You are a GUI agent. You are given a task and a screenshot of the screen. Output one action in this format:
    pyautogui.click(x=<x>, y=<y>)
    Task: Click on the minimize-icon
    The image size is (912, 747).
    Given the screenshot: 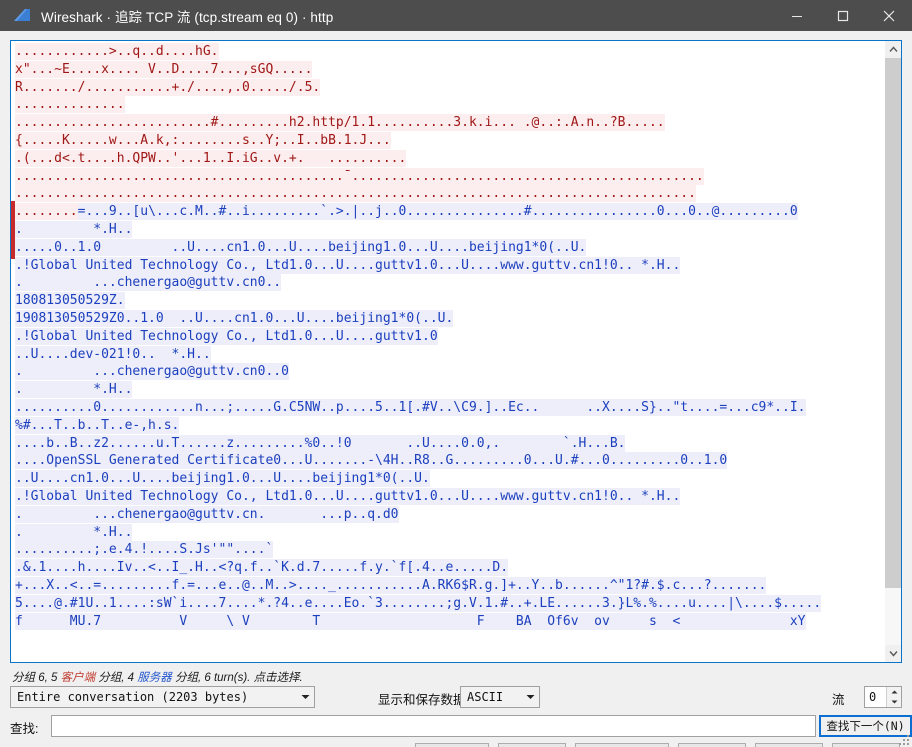 What is the action you would take?
    pyautogui.click(x=797, y=15)
    